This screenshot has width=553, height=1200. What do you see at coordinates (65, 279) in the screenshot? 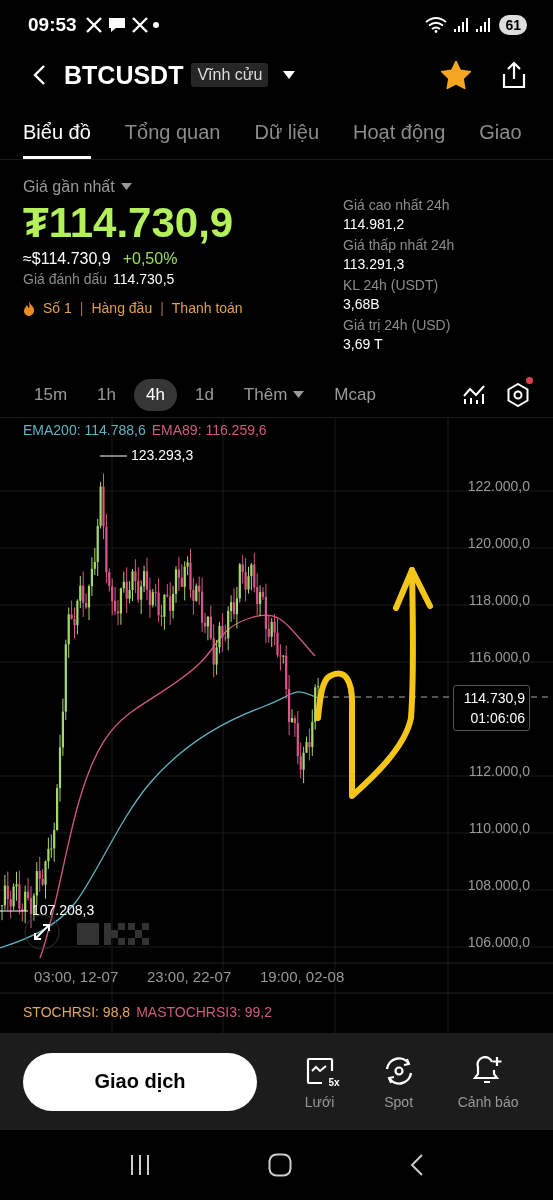
I see `mark-price-label: Giá đánh dấu` at bounding box center [65, 279].